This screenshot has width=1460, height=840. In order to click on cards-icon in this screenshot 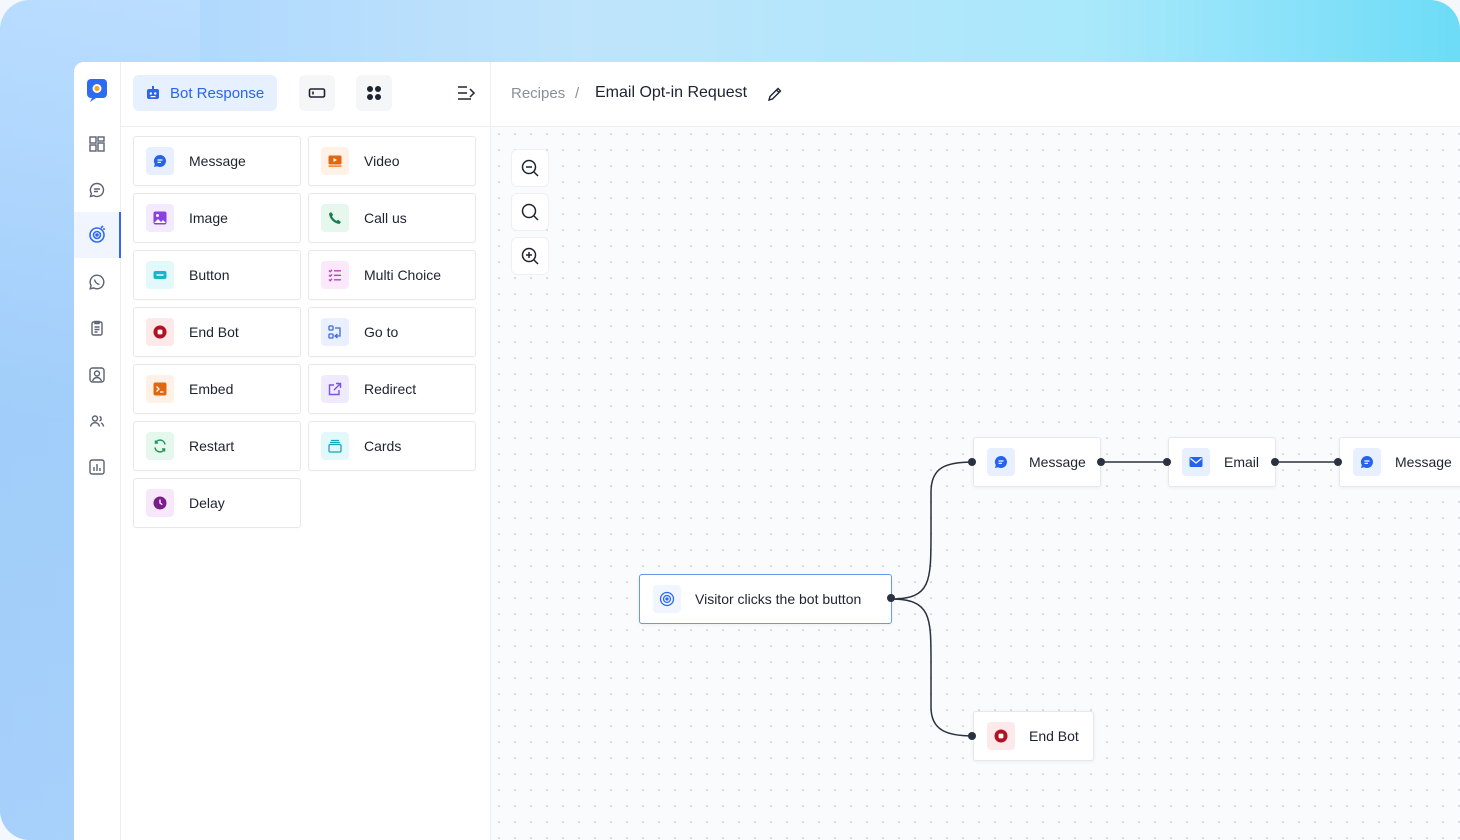, I will do `click(335, 446)`.